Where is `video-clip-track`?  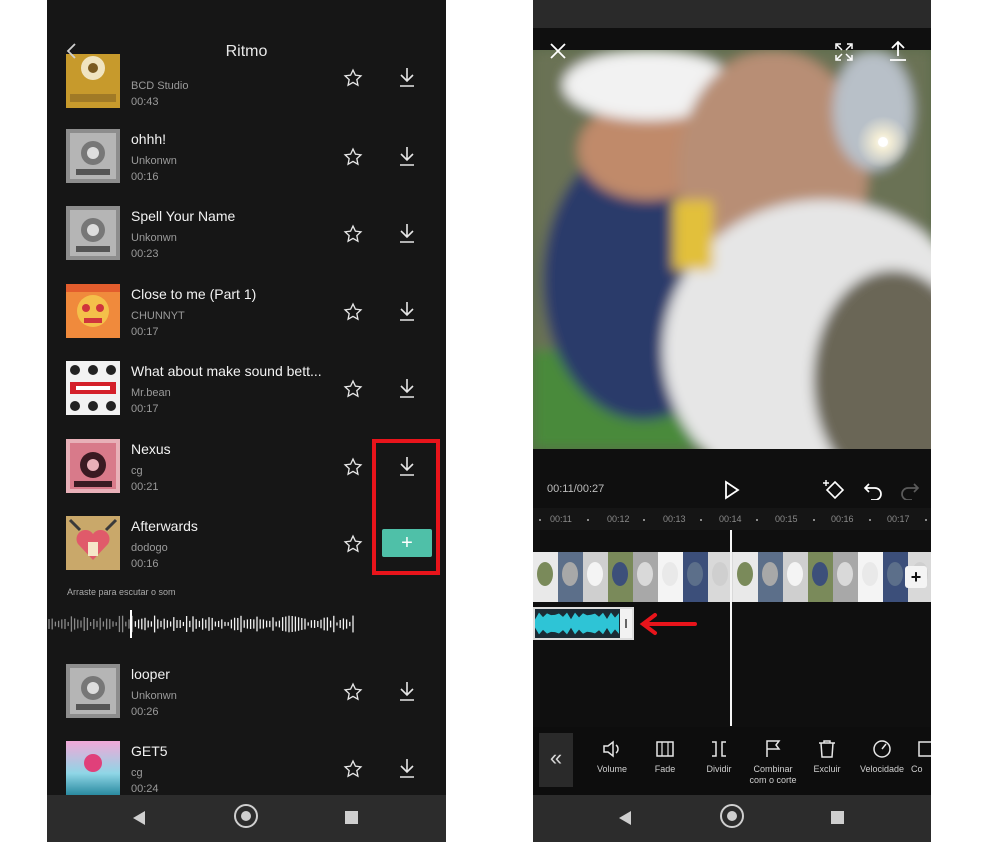 video-clip-track is located at coordinates (732, 577).